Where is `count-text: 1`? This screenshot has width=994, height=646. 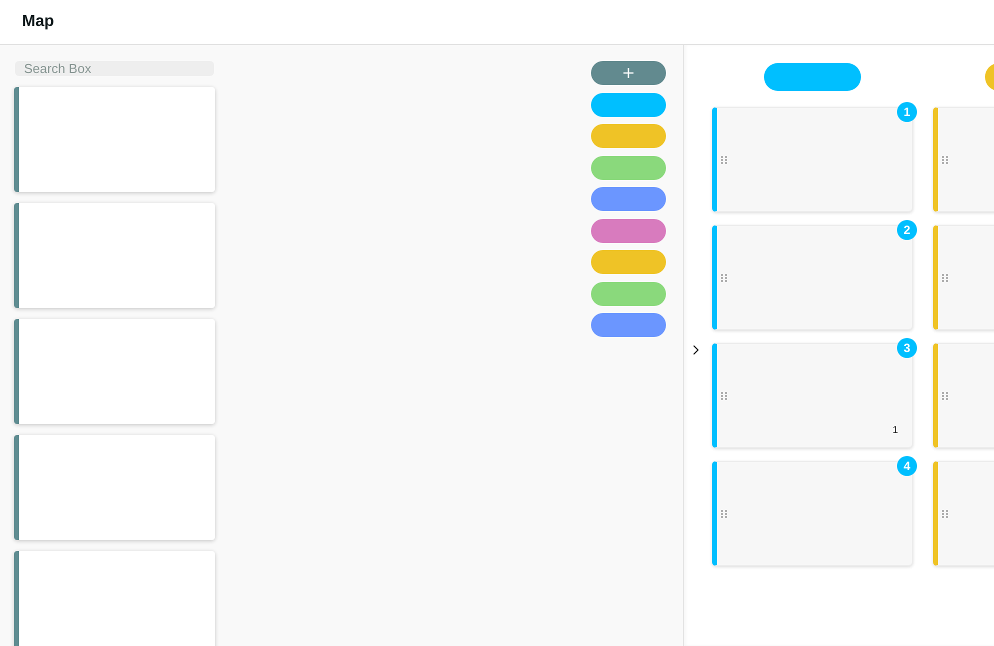
count-text: 1 is located at coordinates (895, 430).